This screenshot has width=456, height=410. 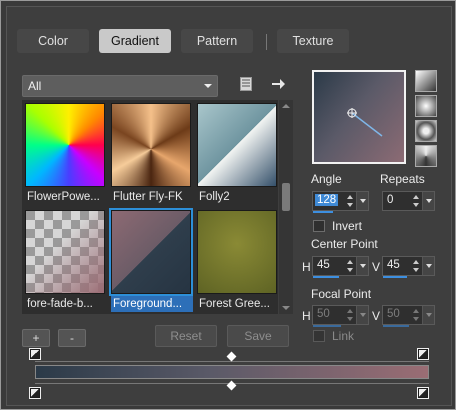 What do you see at coordinates (135, 41) in the screenshot?
I see `tab-gradient: Gradient` at bounding box center [135, 41].